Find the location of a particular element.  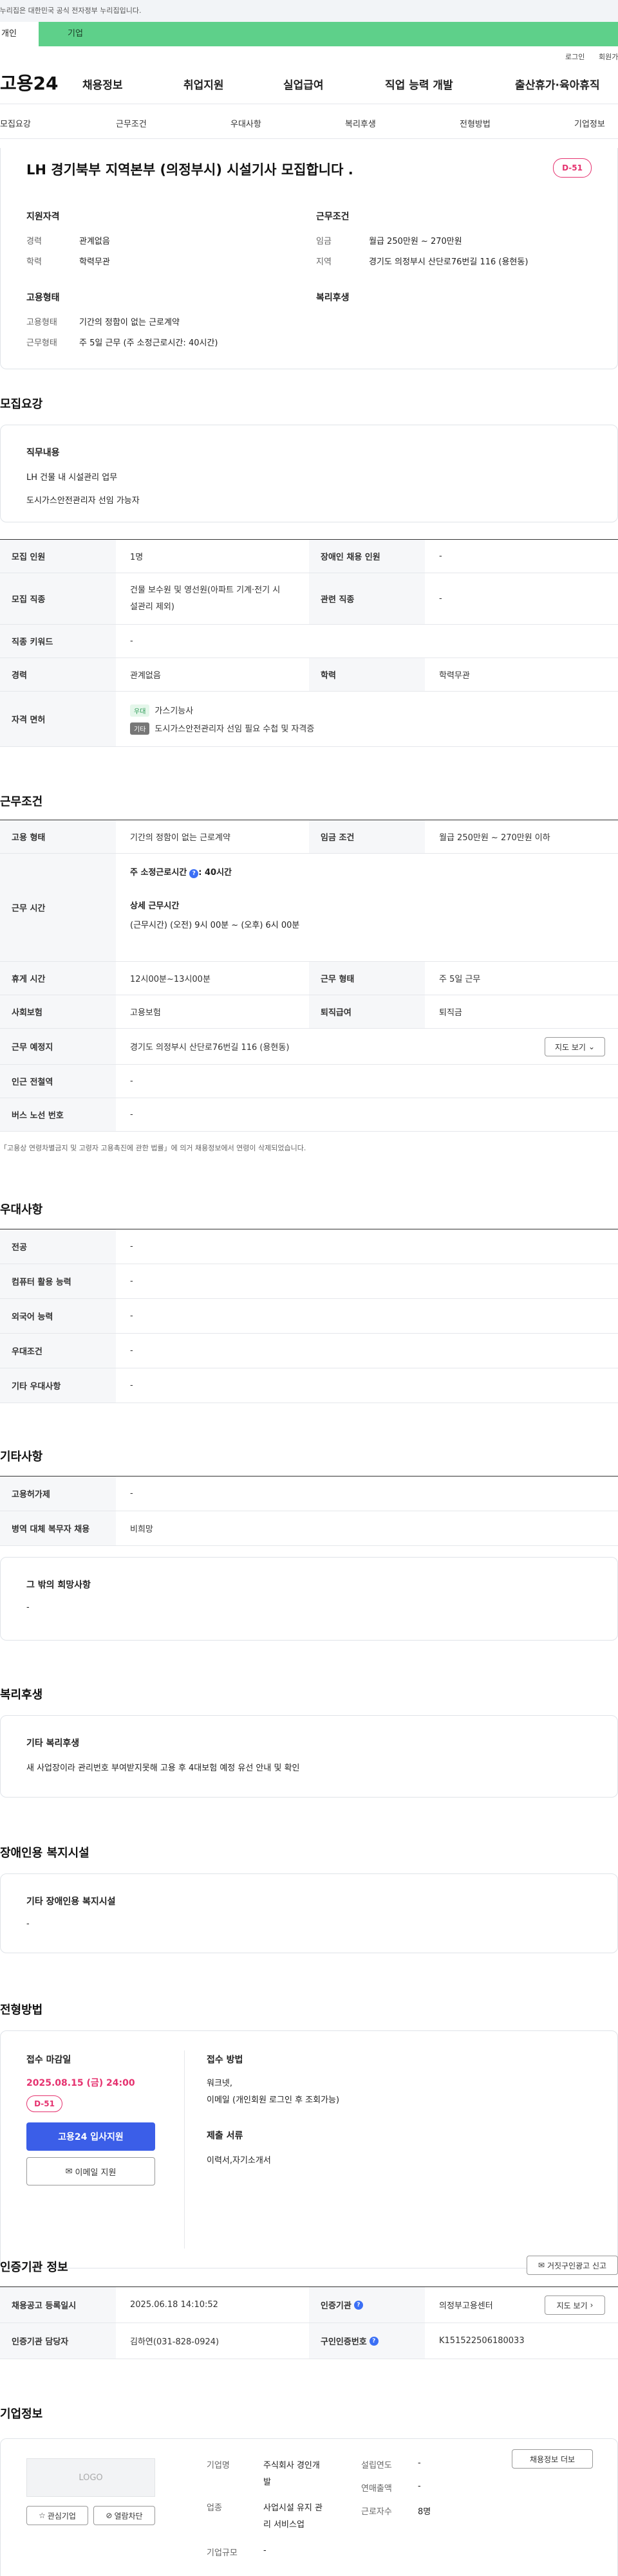

industry-line-2: 리 서비스업 is located at coordinates (283, 2525).